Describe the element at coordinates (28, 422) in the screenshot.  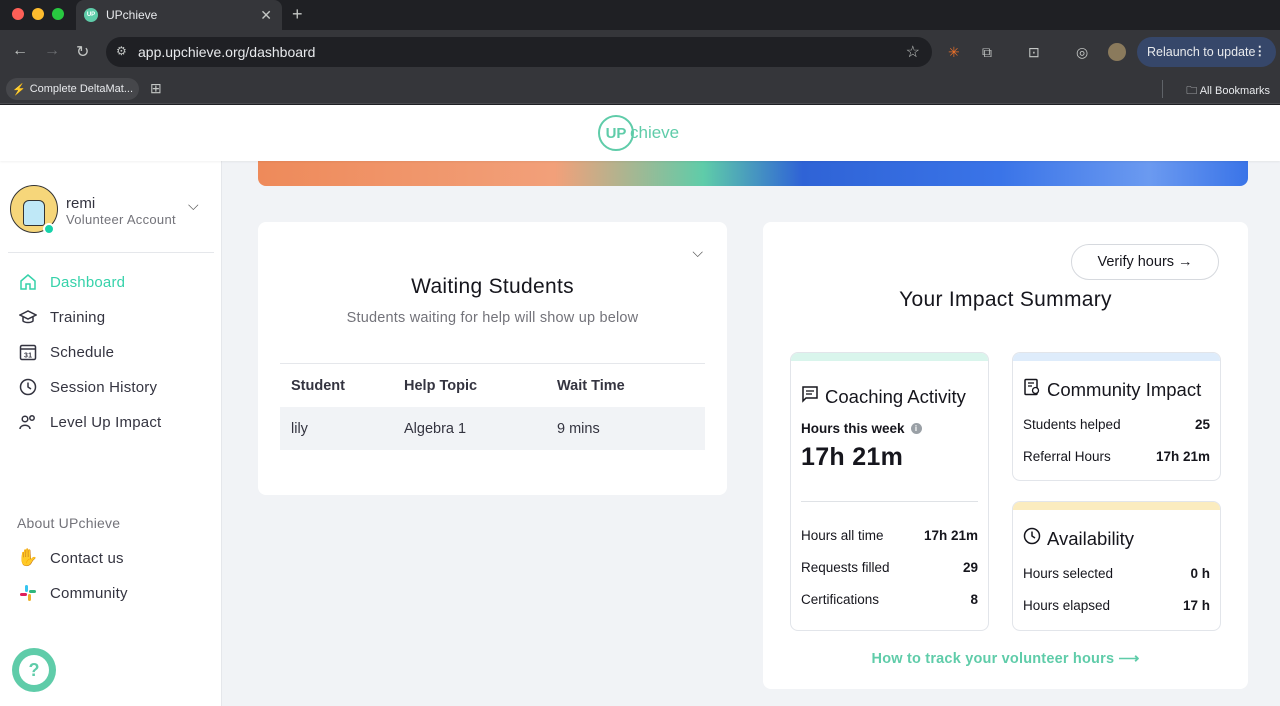
I see `people-icon` at that location.